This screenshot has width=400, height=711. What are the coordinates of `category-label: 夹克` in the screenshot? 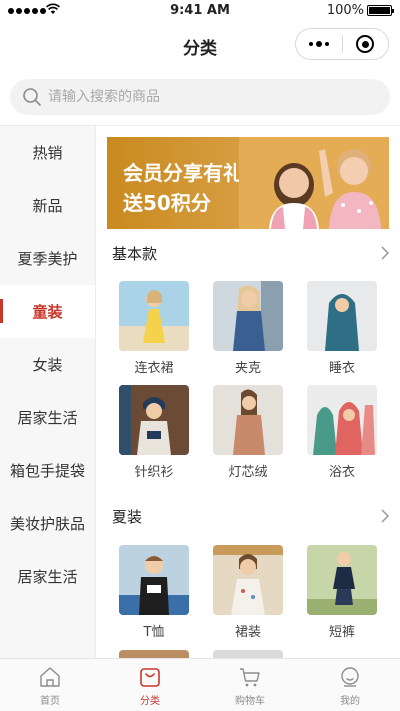 It's located at (247, 368).